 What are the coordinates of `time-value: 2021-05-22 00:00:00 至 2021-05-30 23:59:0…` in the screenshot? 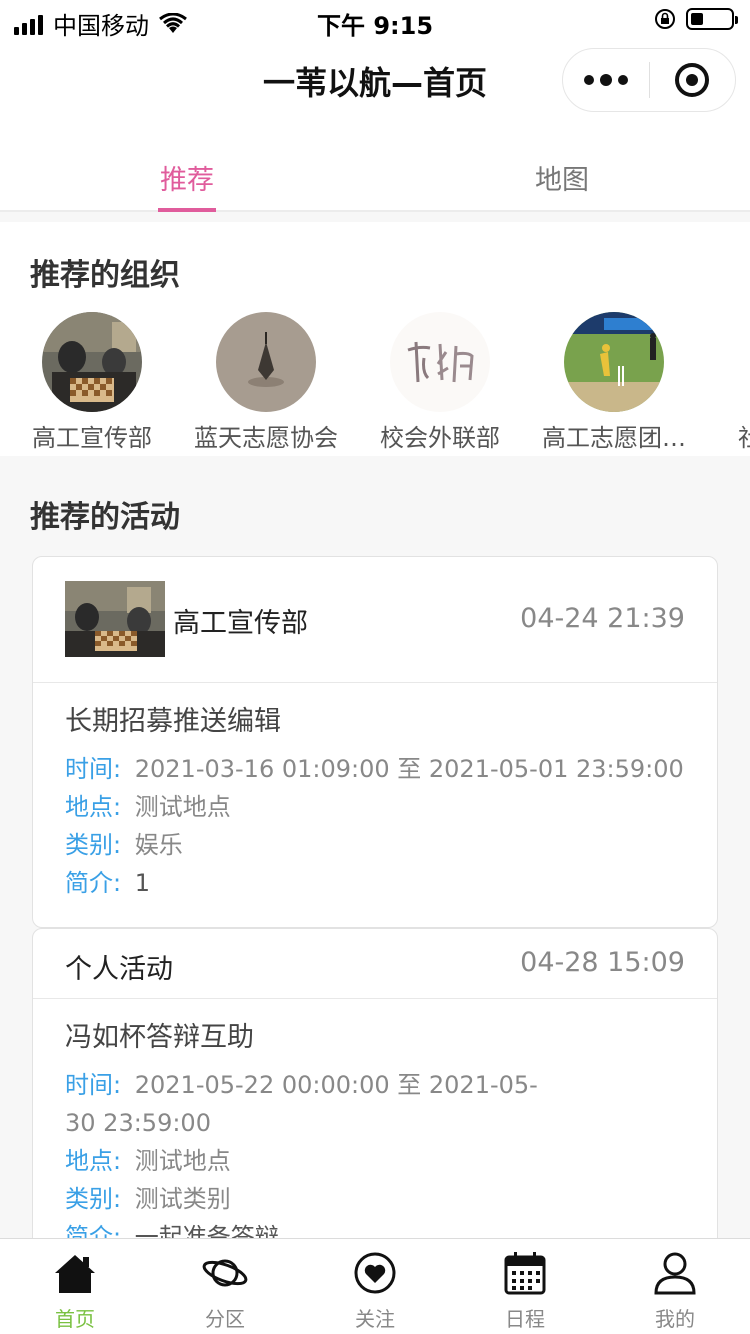 It's located at (301, 1104).